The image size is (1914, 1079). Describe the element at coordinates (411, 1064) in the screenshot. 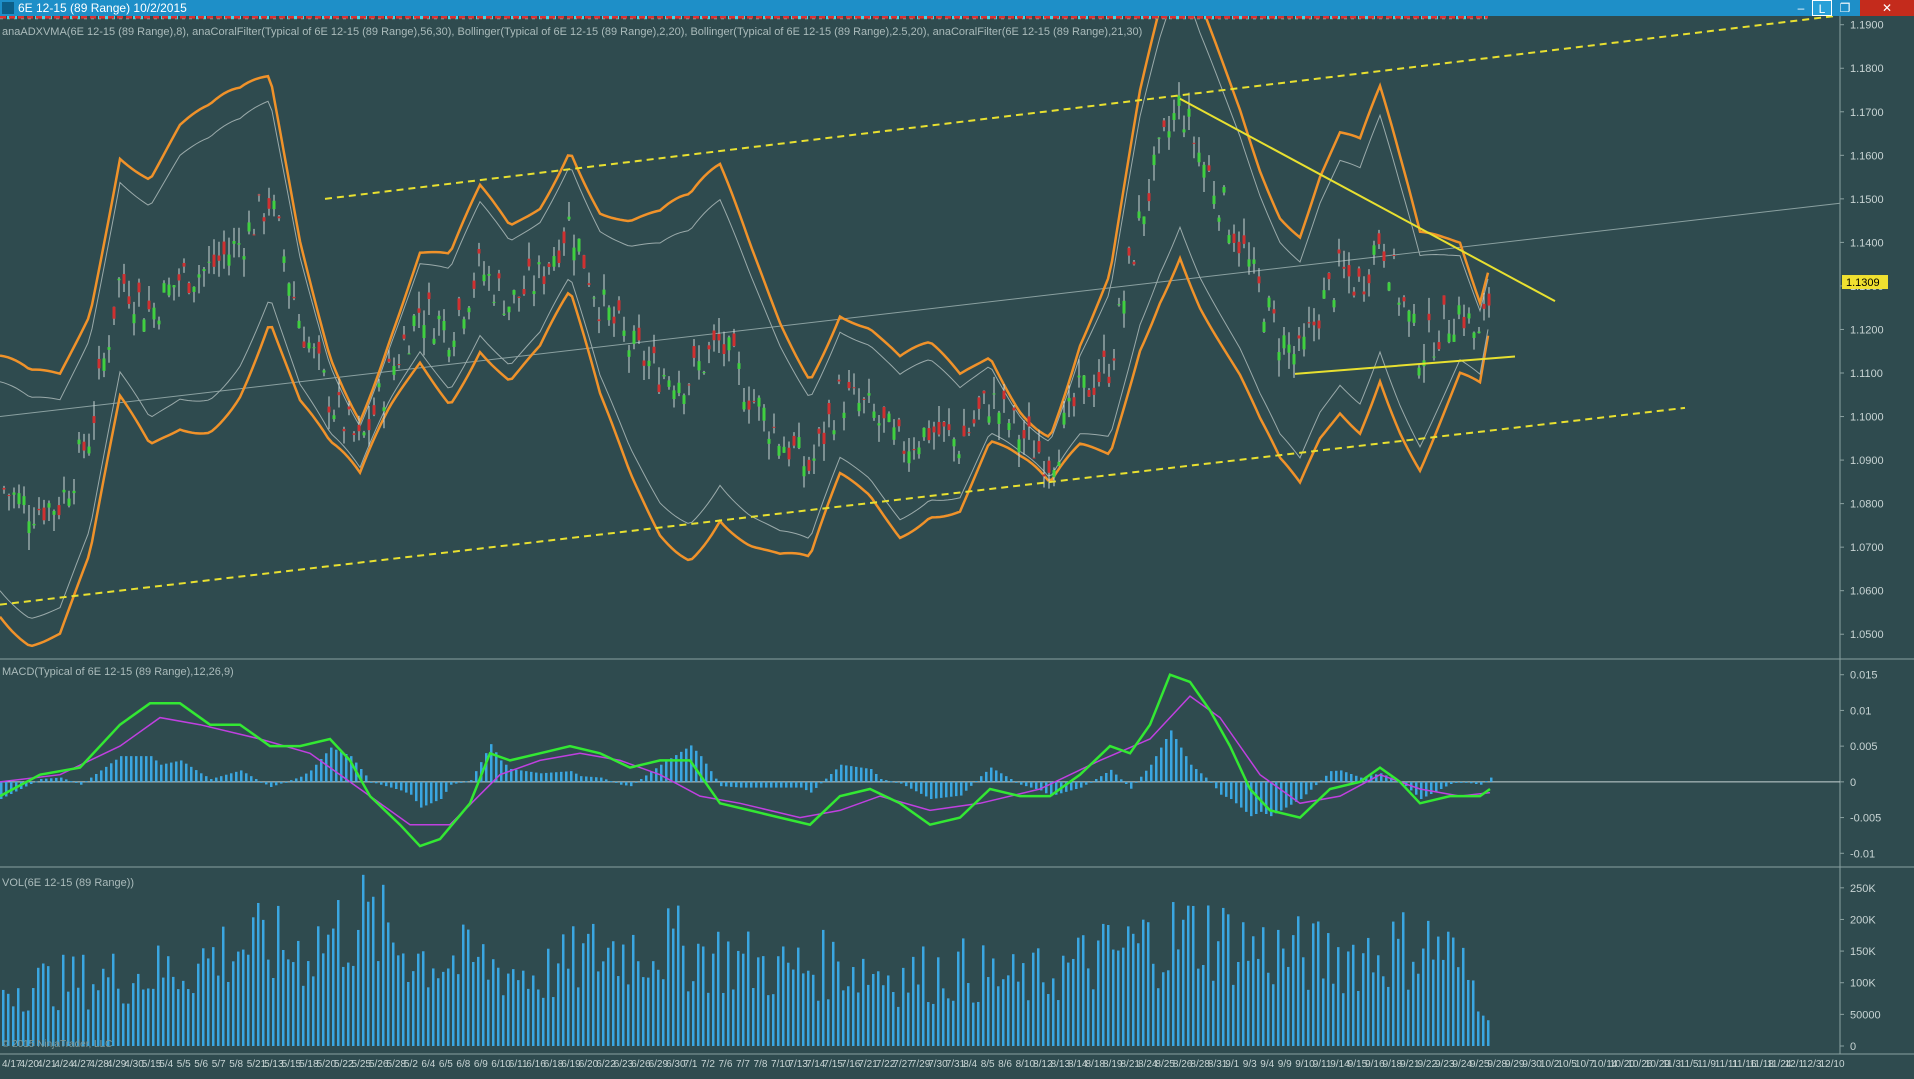

I see `x-axis-label: 5/2` at that location.